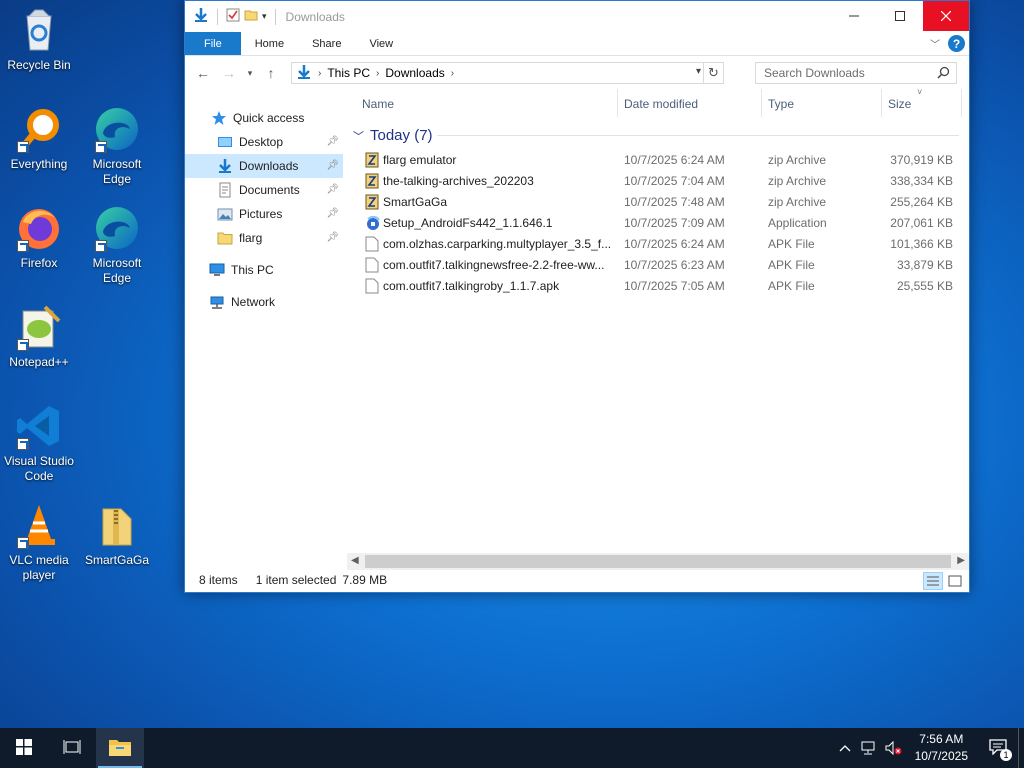  Describe the element at coordinates (961, 560) in the screenshot. I see `scroll-right-arrow-icon: ▶` at that location.